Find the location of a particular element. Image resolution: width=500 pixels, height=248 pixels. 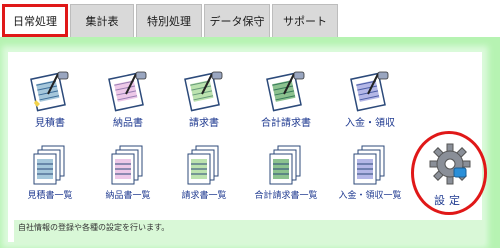

menu-item-invoice-list: 請求書一覧 is located at coordinates (204, 172).